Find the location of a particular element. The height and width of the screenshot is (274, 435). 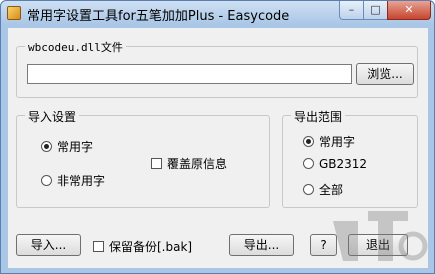

radio-uncommon-chars-label: 非常用字 is located at coordinates (81, 181).